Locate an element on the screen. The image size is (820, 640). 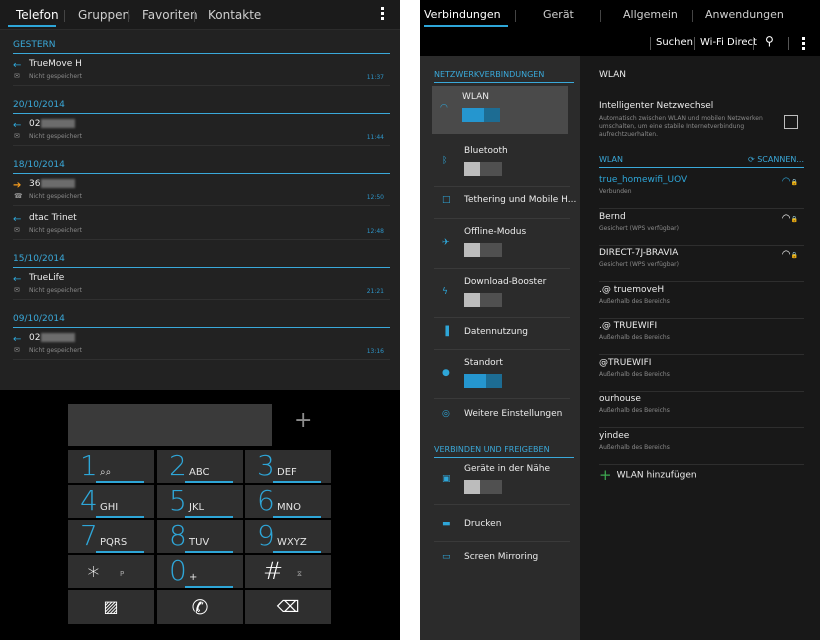
network-ssid: Bernd is located at coordinates (612, 216).